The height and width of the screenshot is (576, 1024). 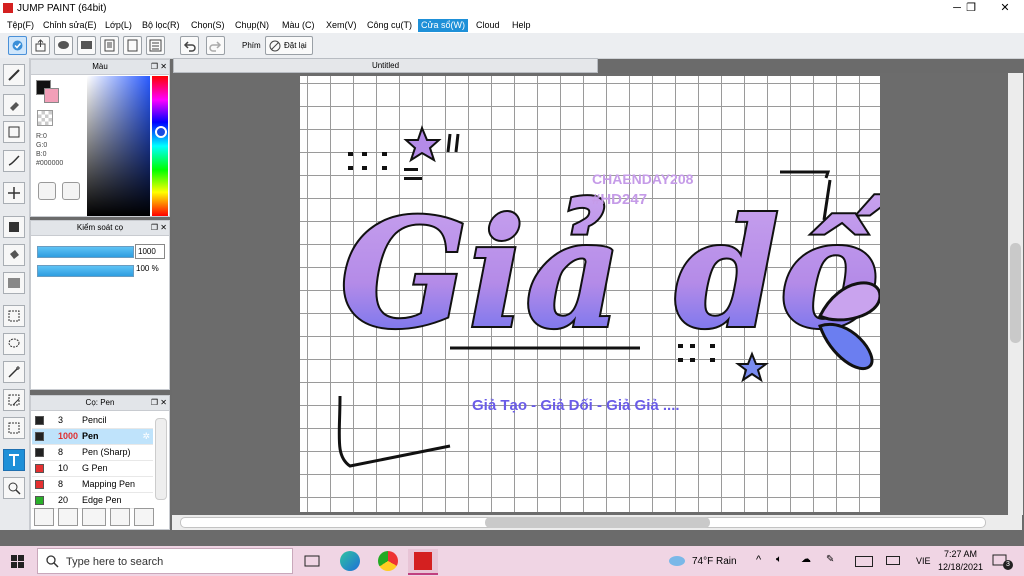 I want to click on star-icon, so click(x=422, y=144).